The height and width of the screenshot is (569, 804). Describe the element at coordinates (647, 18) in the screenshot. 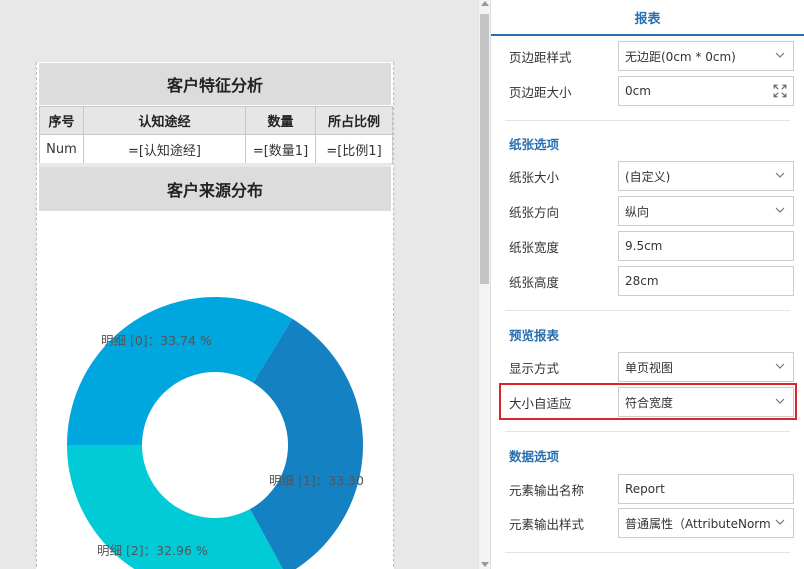

I see `tab-report: 报表` at that location.